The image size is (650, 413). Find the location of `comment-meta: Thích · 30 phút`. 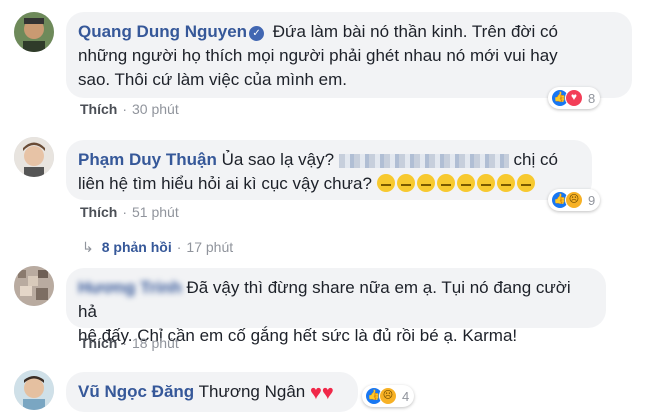

comment-meta: Thích · 30 phút is located at coordinates (129, 109).